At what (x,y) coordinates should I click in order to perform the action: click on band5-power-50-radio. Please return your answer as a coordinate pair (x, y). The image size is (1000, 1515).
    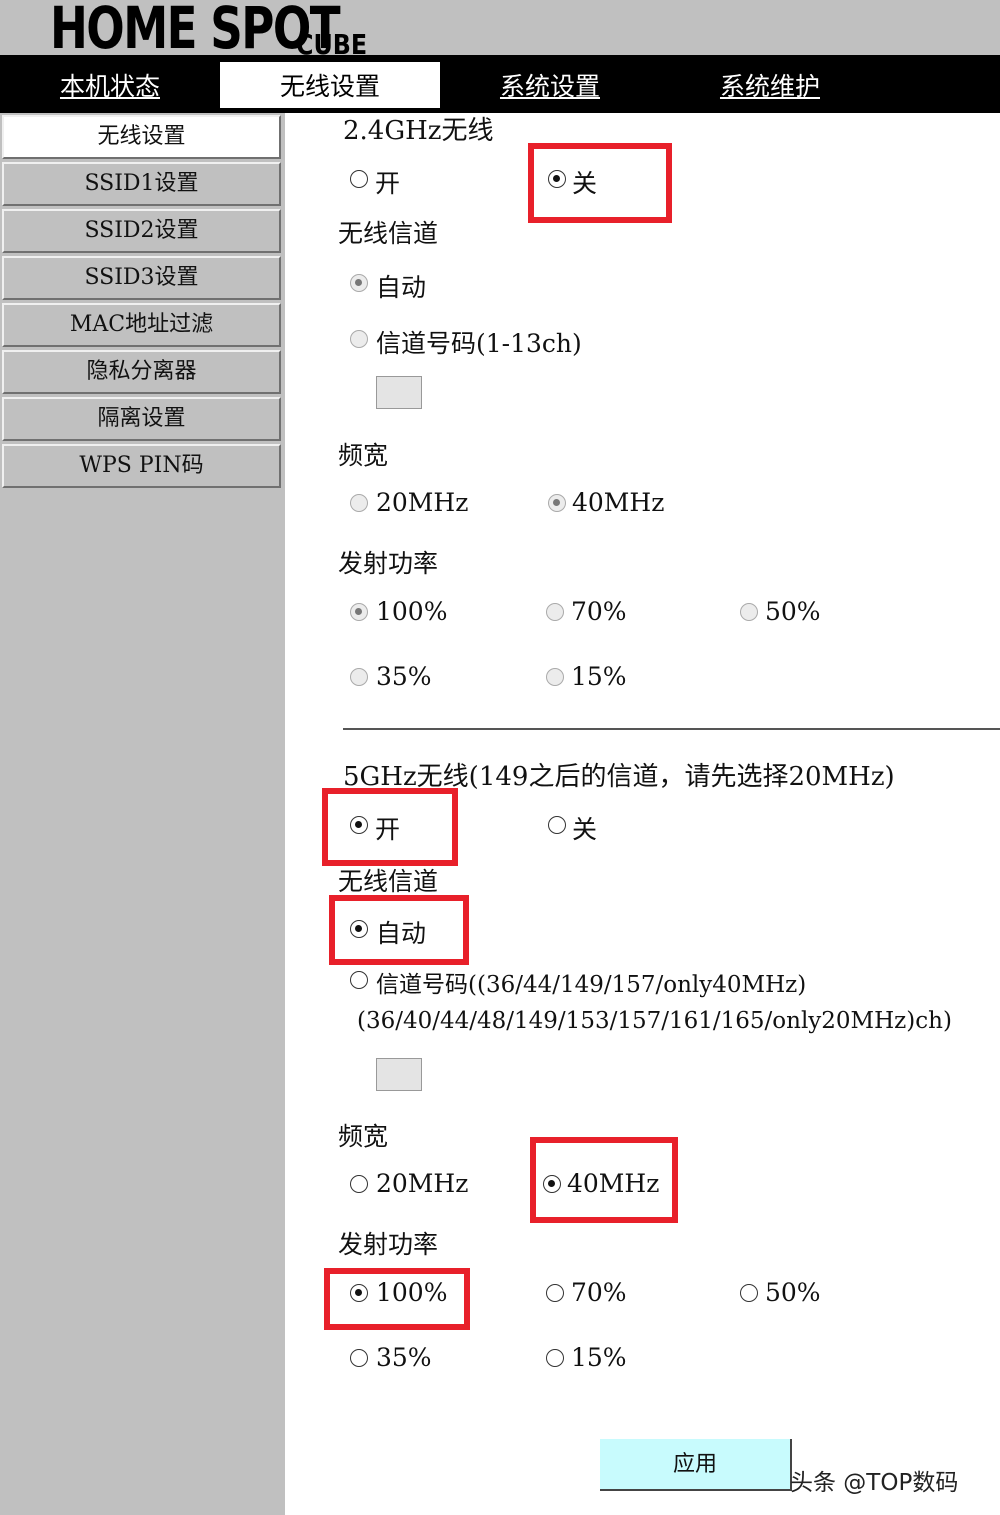
    Looking at the image, I should click on (749, 1293).